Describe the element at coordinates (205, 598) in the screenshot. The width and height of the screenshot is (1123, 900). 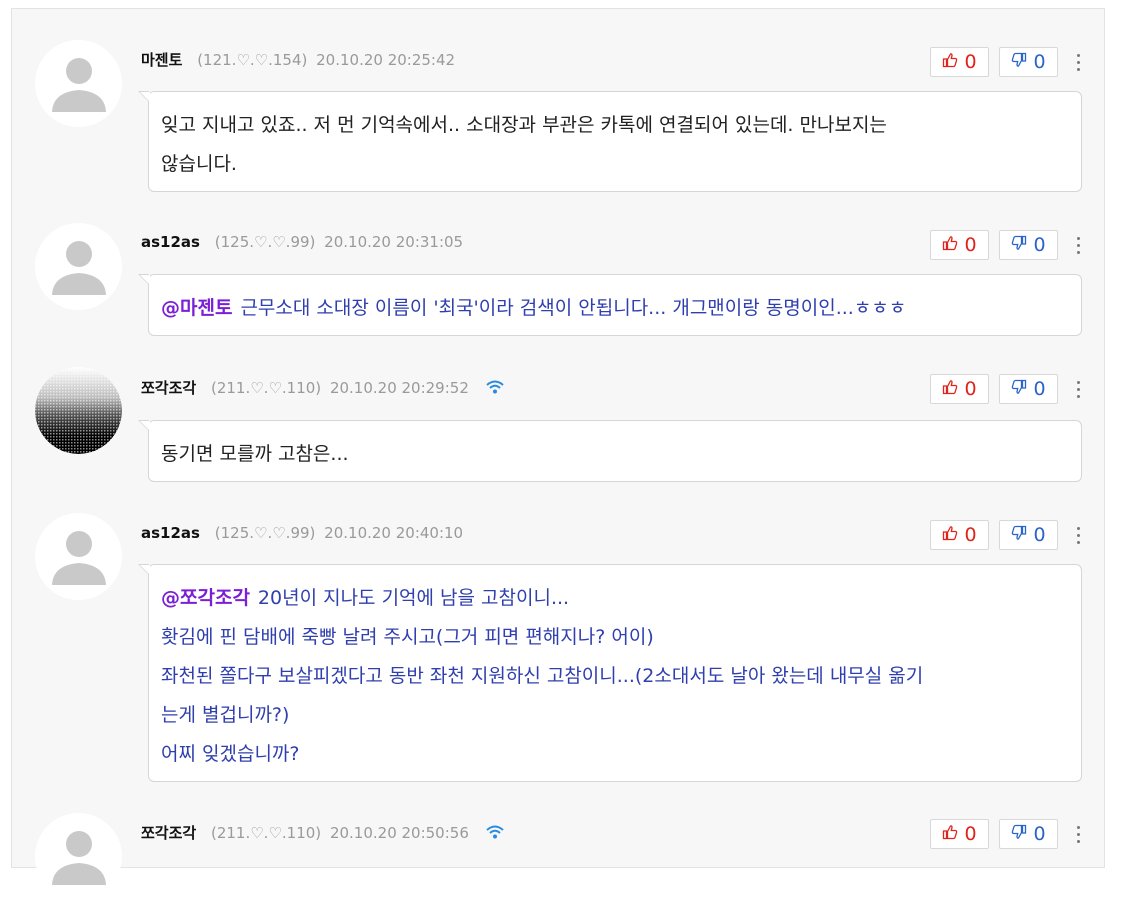
I see `user-mention-link: @쪼각조각` at that location.